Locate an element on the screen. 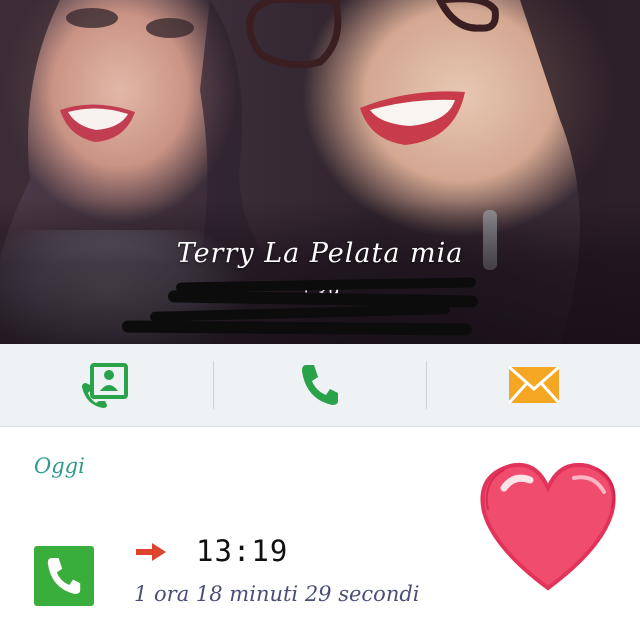 The width and height of the screenshot is (640, 640). contact-details-button is located at coordinates (106, 385).